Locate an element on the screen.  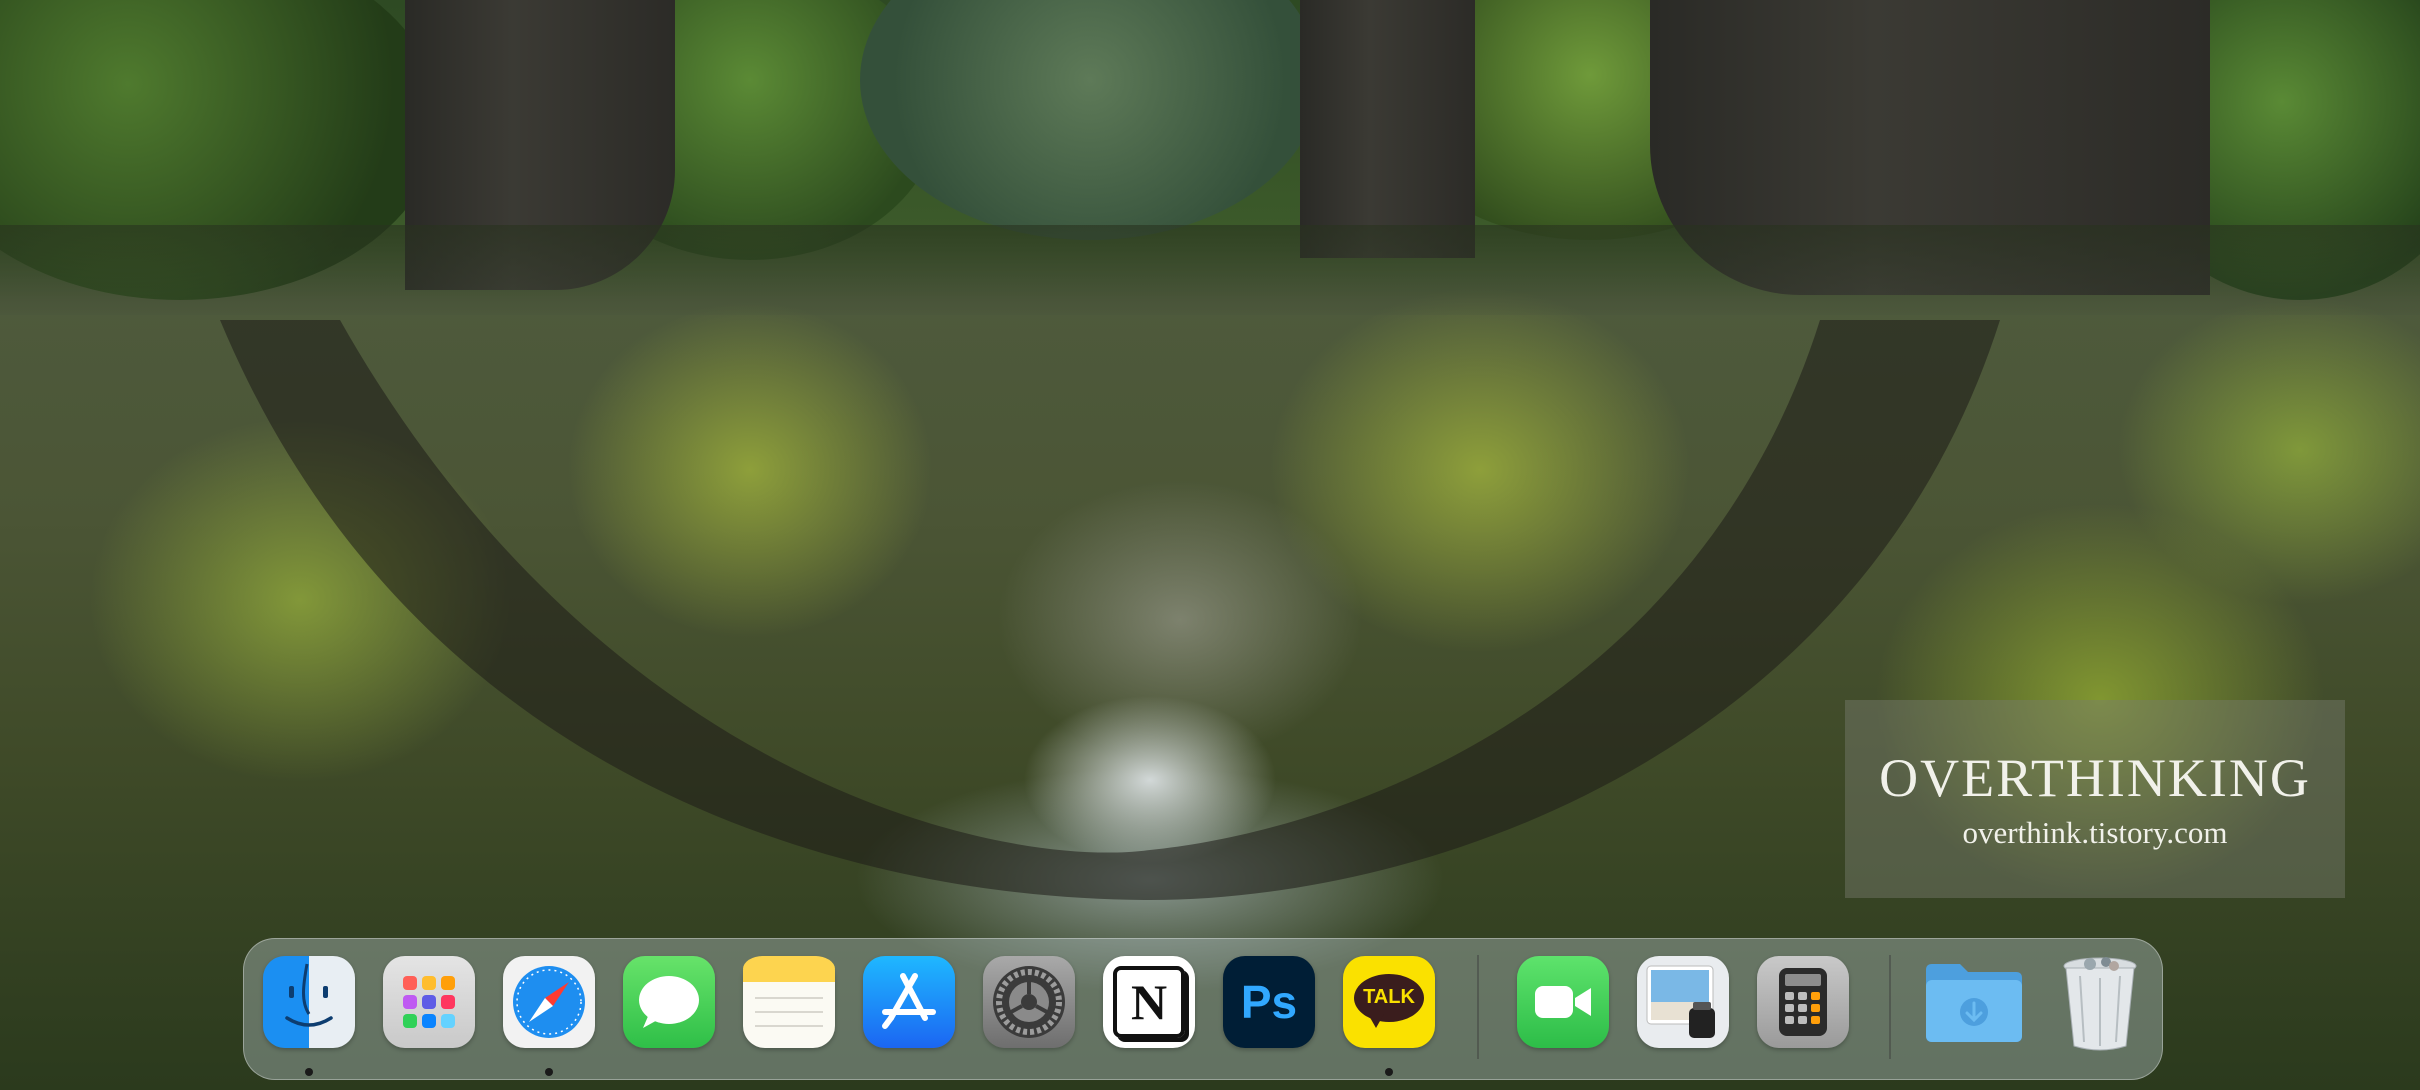
watermark-title: OVERTHINKING is located at coordinates (2095, 778).